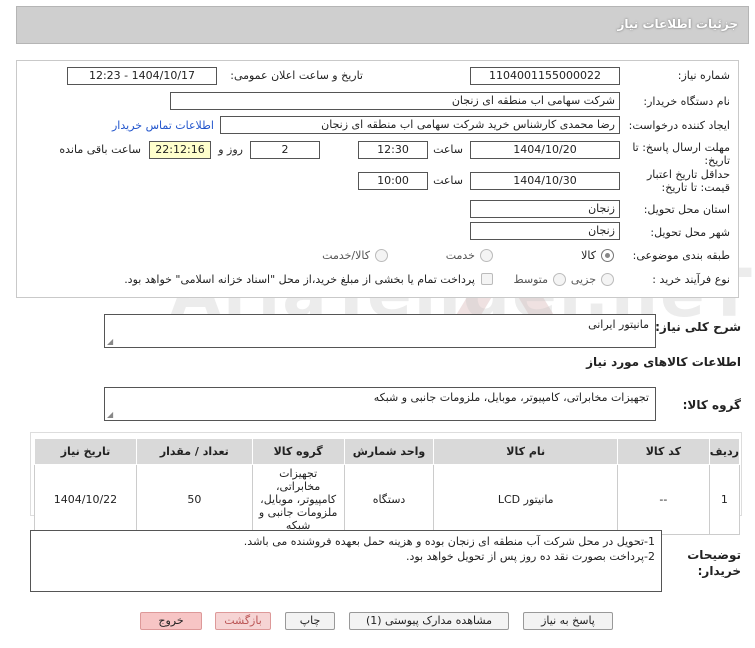  I want to click on cell-date: 1404/10/22, so click(85, 499).